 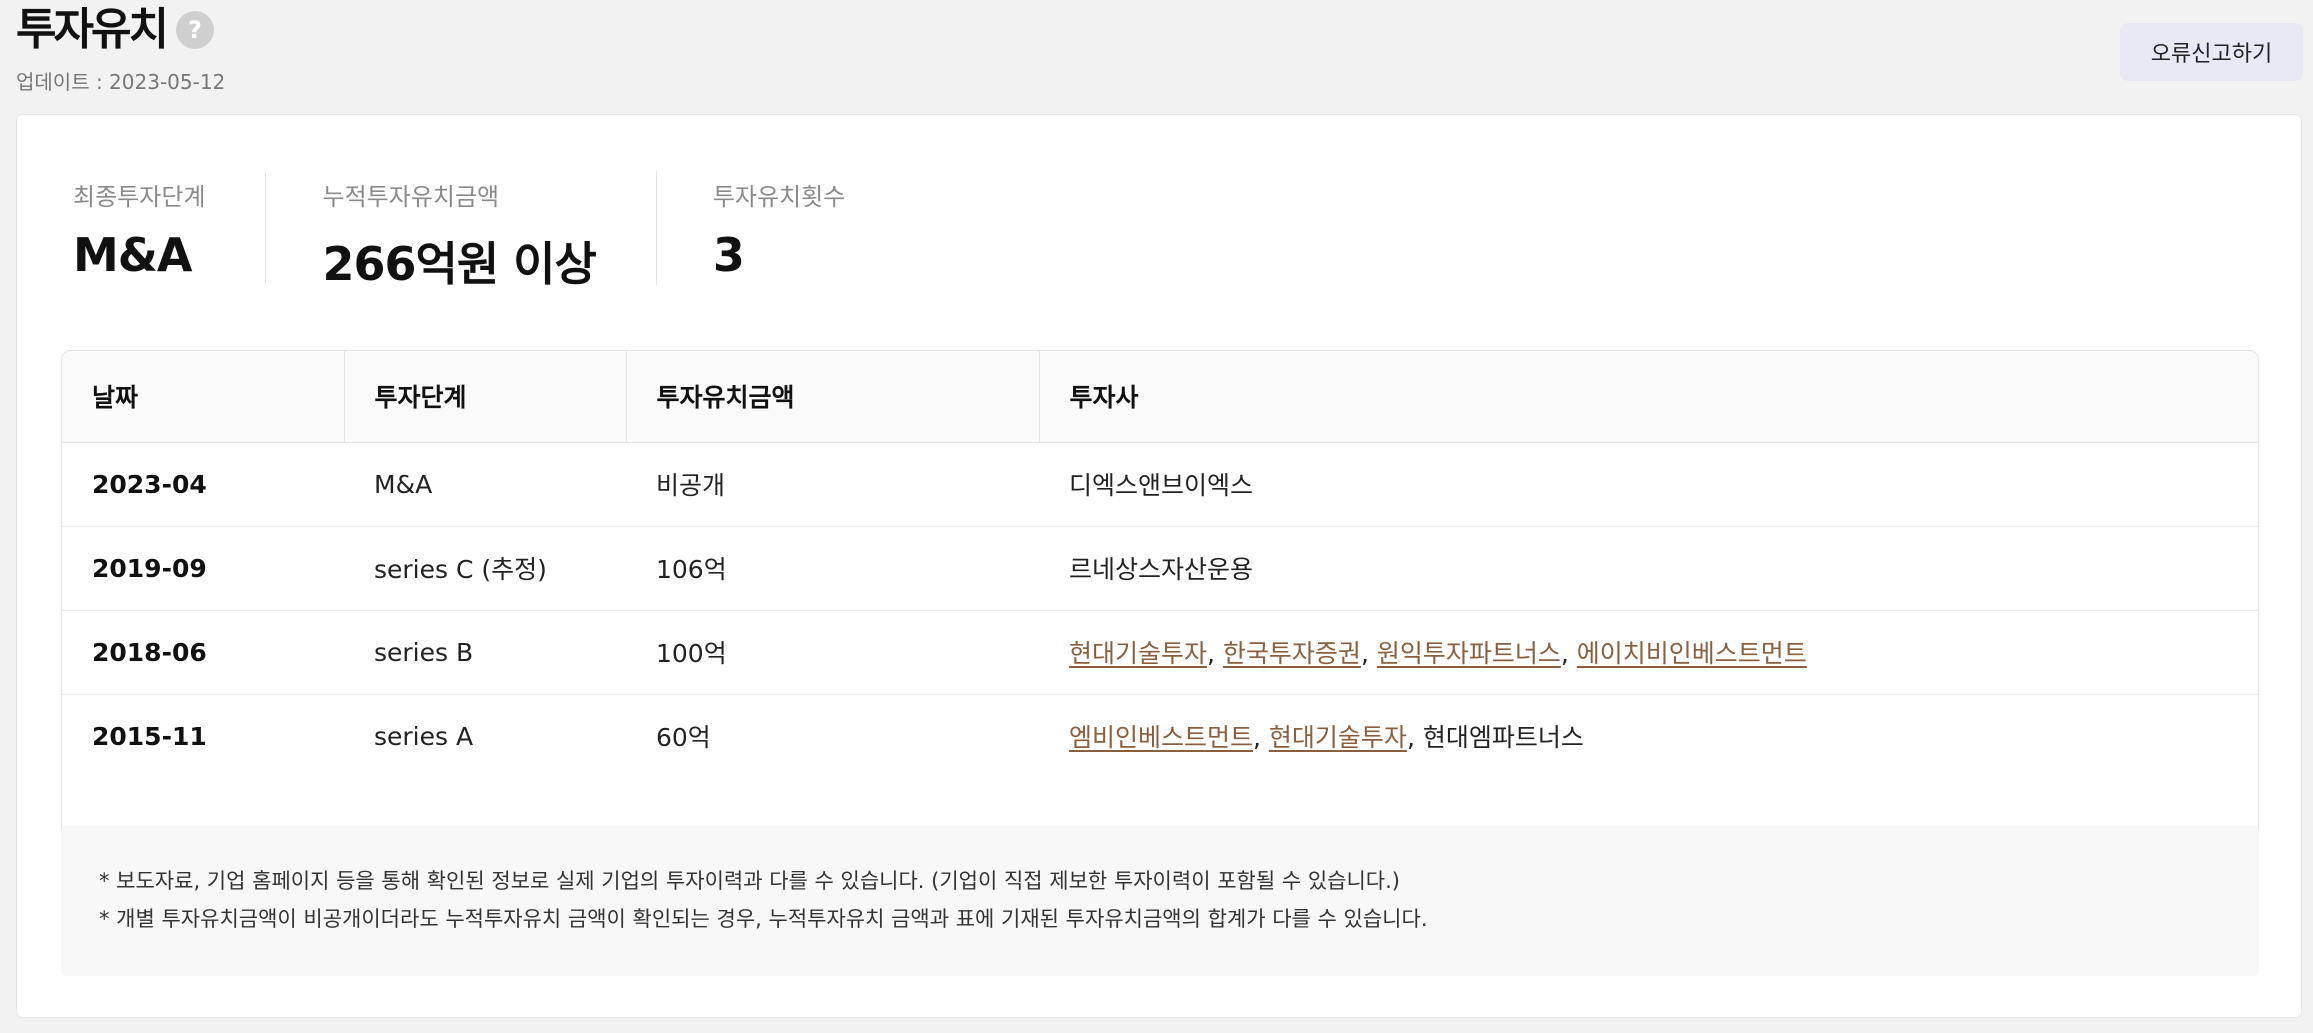 I want to click on title-row: 투자유치 ?, so click(x=120, y=30).